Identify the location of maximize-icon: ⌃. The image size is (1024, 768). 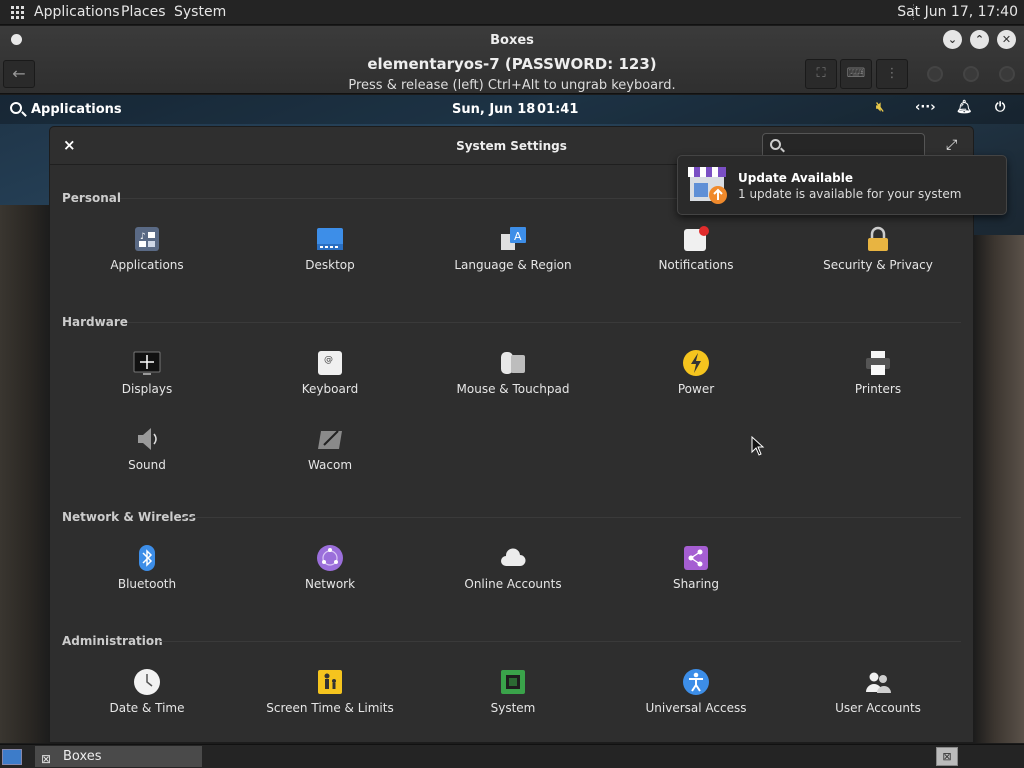
(979, 39).